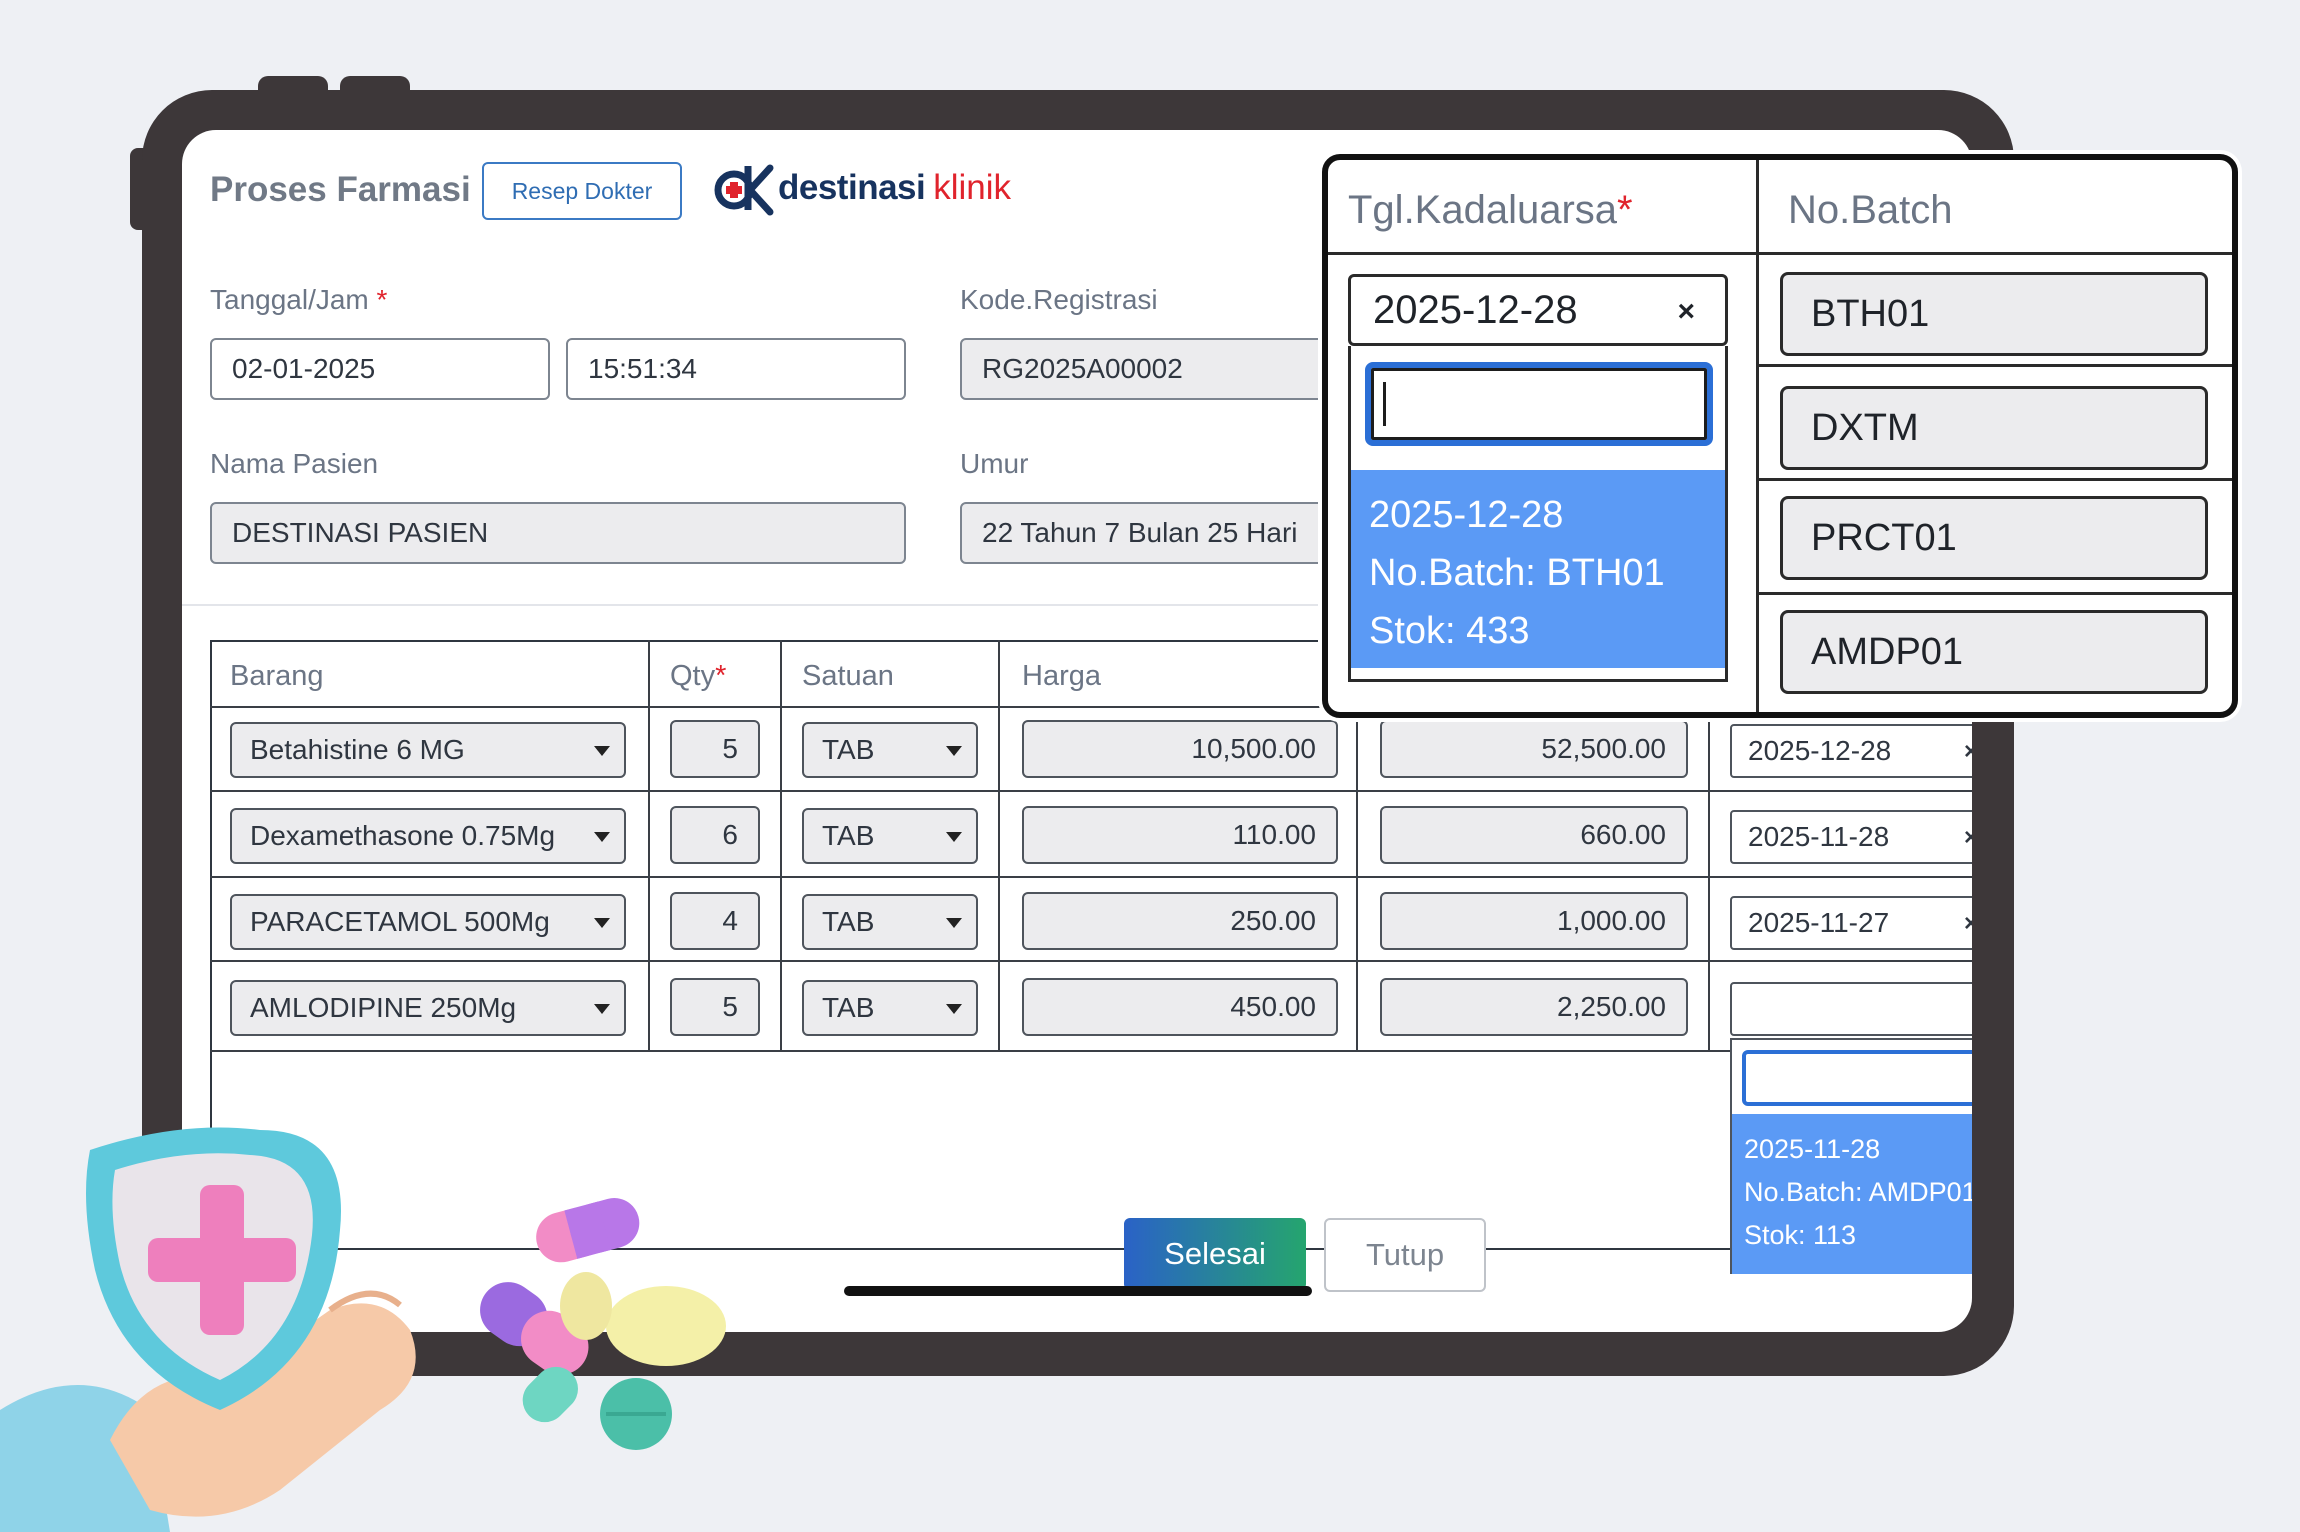 The width and height of the screenshot is (2300, 1532). What do you see at coordinates (558, 533) in the screenshot?
I see `nama-pasien-input: DESTINASI PASIEN` at bounding box center [558, 533].